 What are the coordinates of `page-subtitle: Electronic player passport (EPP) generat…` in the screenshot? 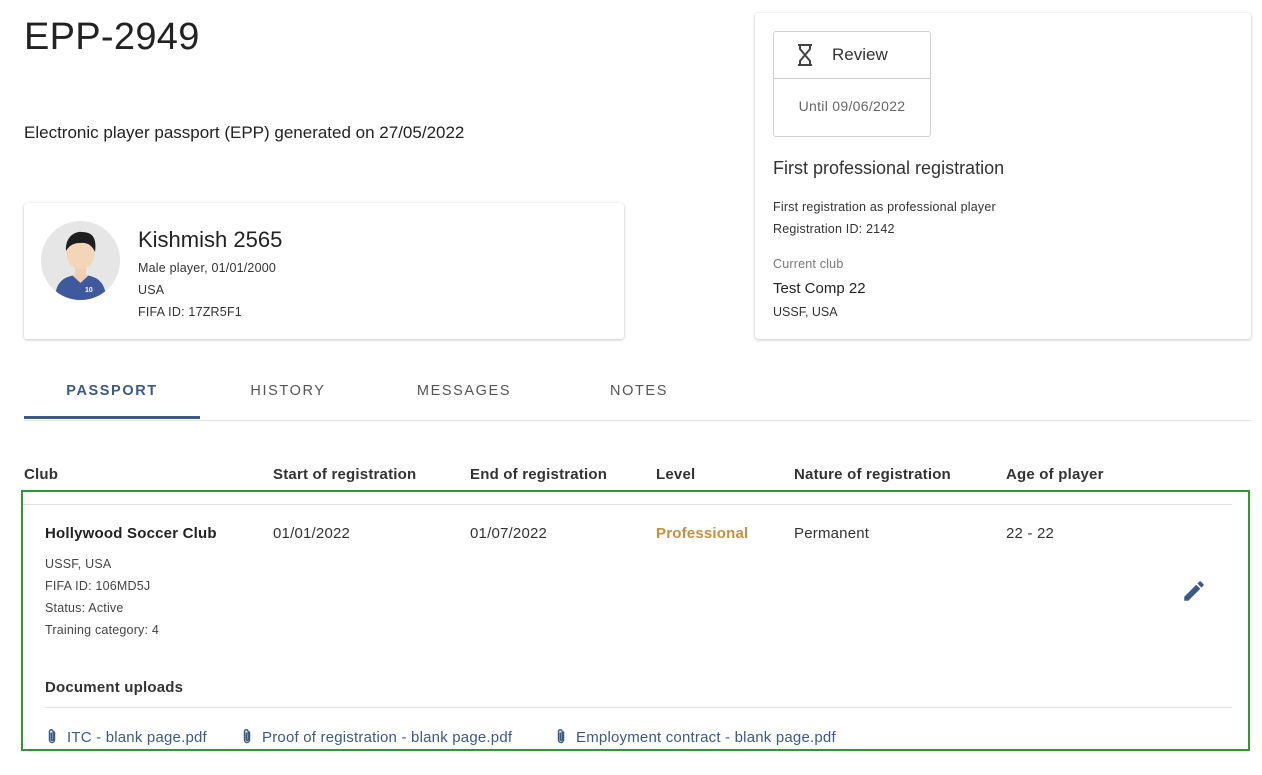 It's located at (244, 132).